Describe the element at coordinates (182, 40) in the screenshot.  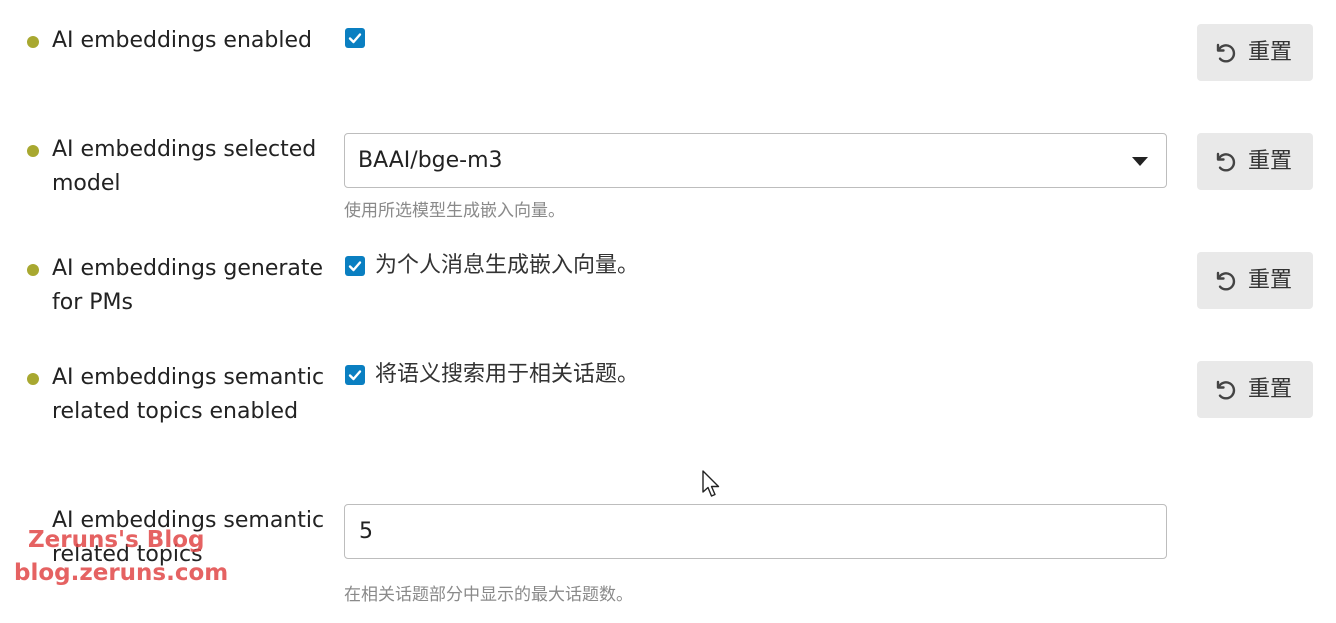
I see `setting-label: AI embeddings enabled` at that location.